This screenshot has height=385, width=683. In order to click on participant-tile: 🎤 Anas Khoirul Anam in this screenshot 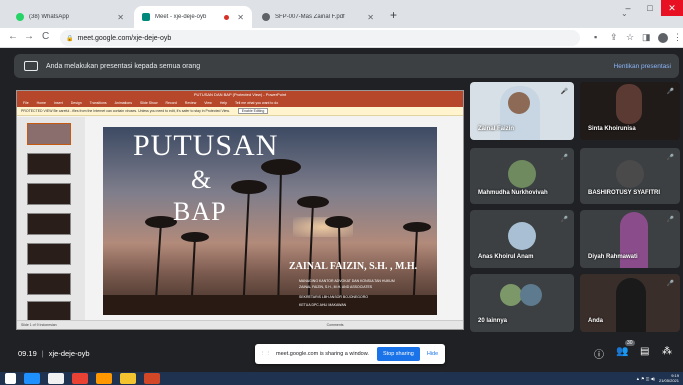, I will do `click(522, 239)`.